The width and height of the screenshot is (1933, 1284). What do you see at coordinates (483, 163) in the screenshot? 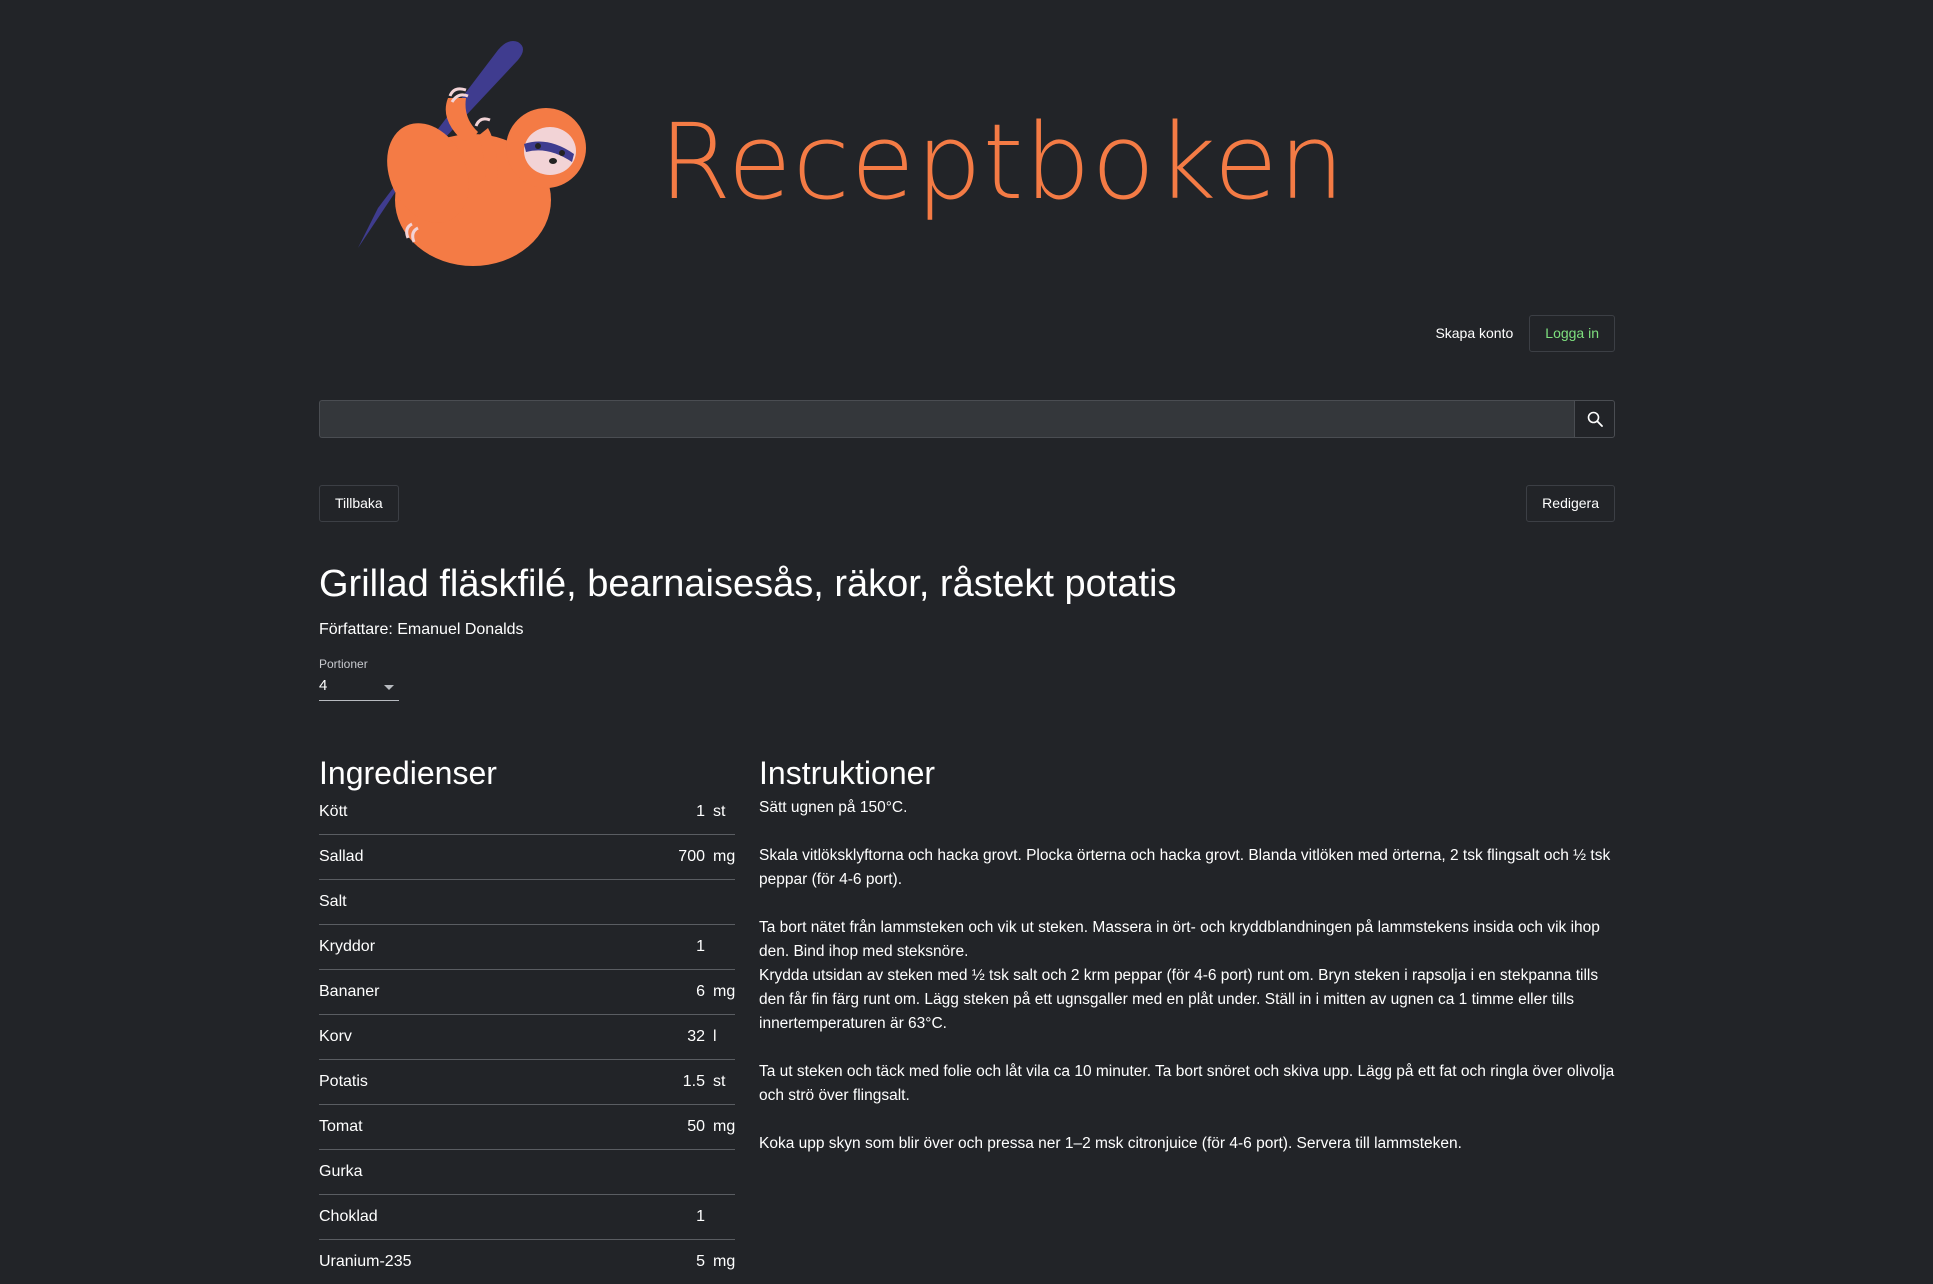
I see `sloth-logo-icon` at bounding box center [483, 163].